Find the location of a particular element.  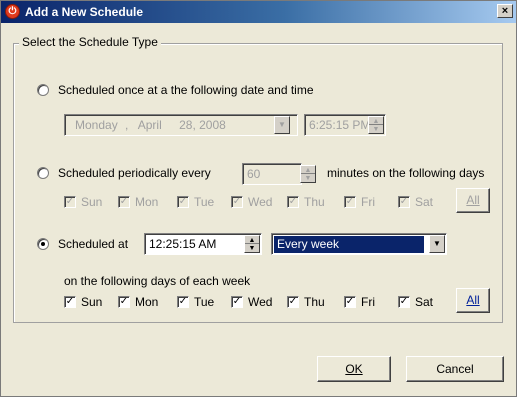

date-weekday: Monday is located at coordinates (96, 125).